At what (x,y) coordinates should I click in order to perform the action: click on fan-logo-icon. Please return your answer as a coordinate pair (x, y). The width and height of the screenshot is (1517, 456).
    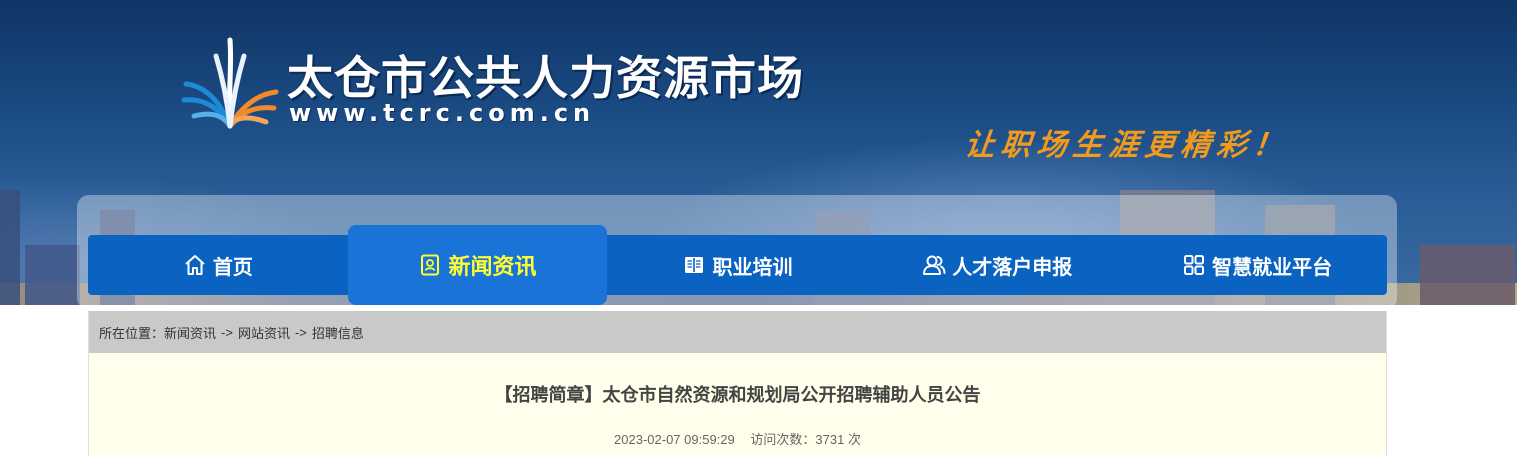
    Looking at the image, I should click on (230, 83).